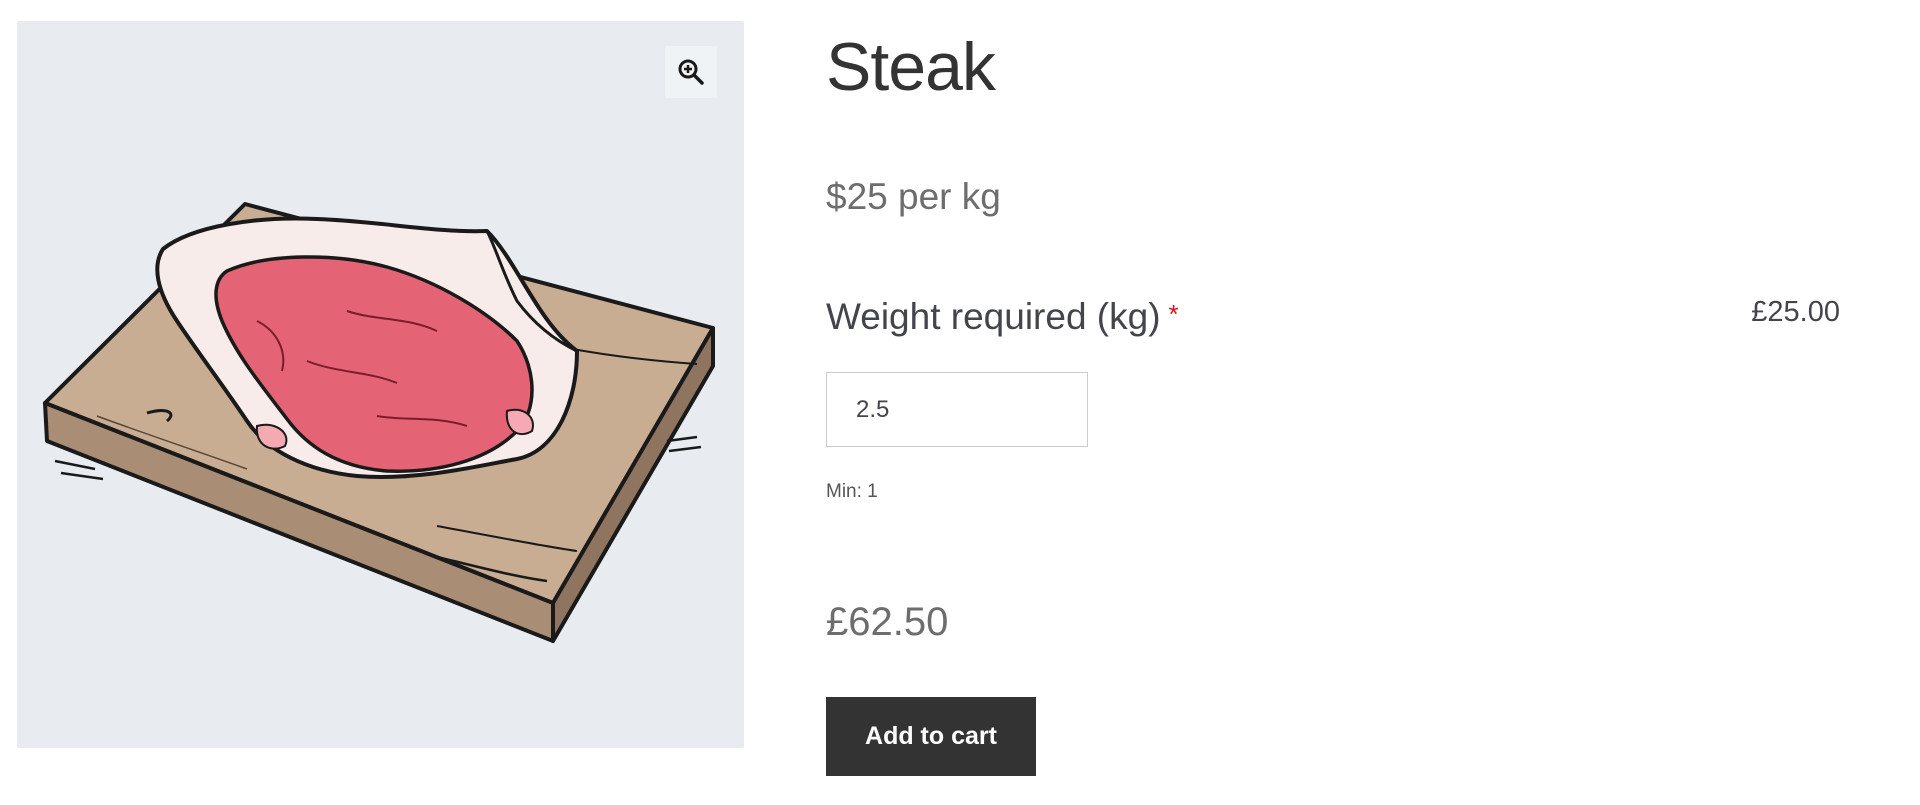 The image size is (1920, 805). I want to click on zoom-in-icon, so click(691, 72).